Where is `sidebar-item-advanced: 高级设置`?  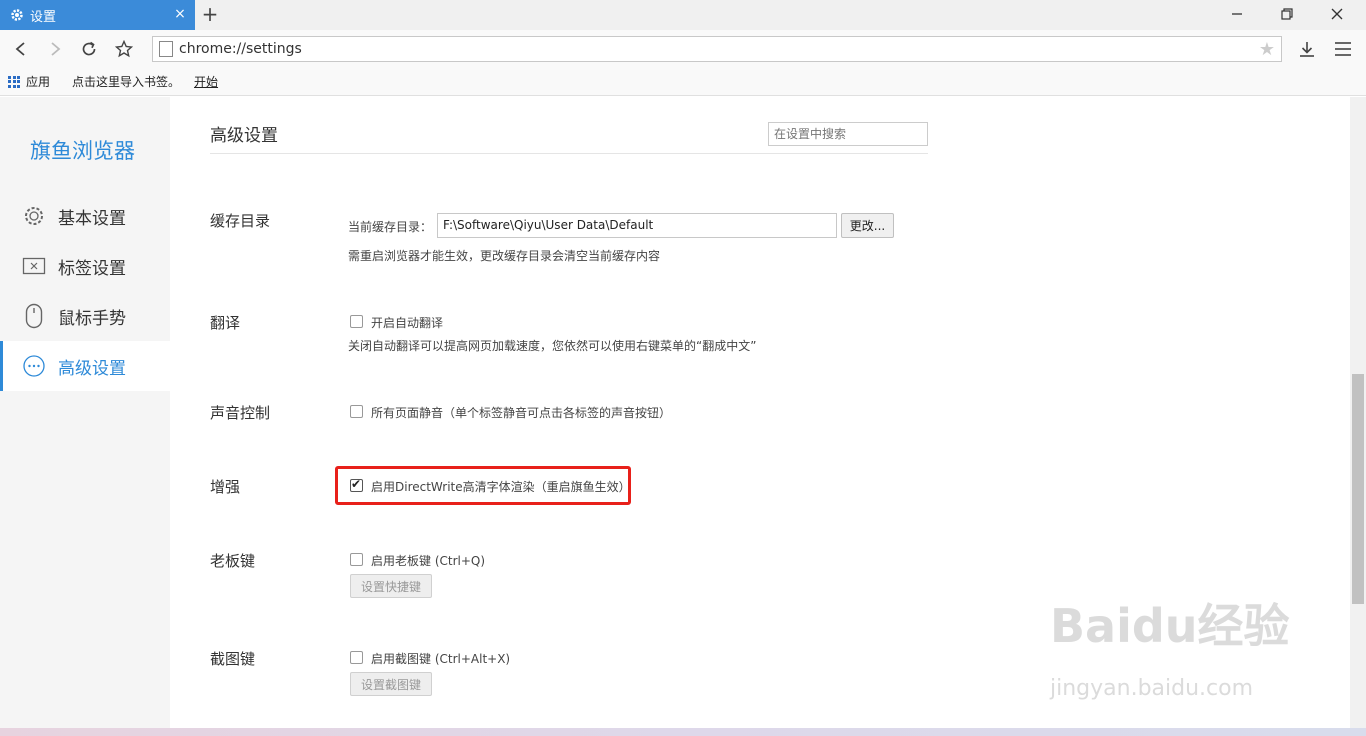 sidebar-item-advanced: 高级设置 is located at coordinates (85, 366).